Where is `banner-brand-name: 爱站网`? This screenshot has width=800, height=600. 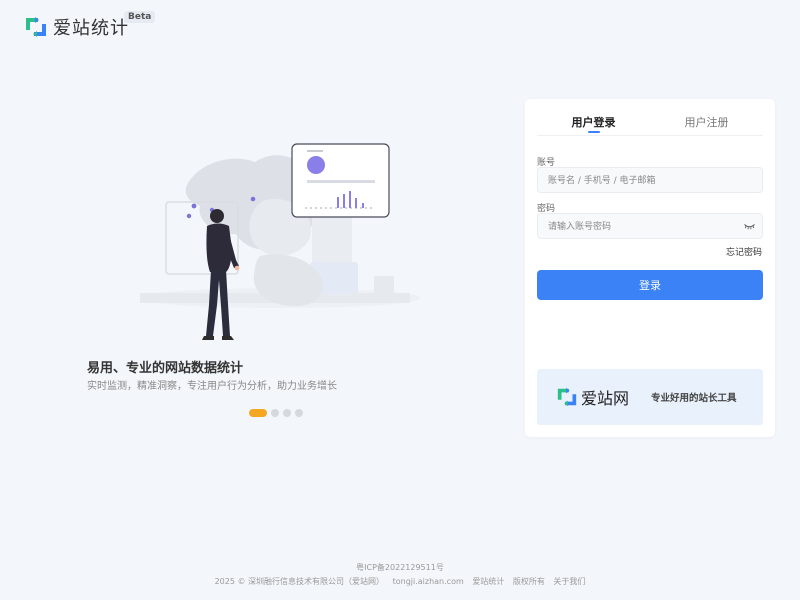 banner-brand-name: 爱站网 is located at coordinates (605, 398).